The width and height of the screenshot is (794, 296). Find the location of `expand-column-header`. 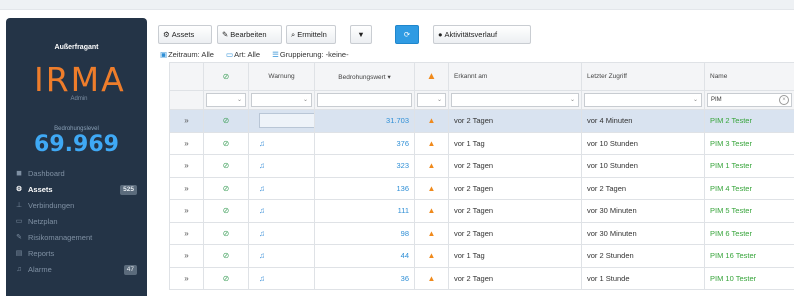

expand-column-header is located at coordinates (186, 76).